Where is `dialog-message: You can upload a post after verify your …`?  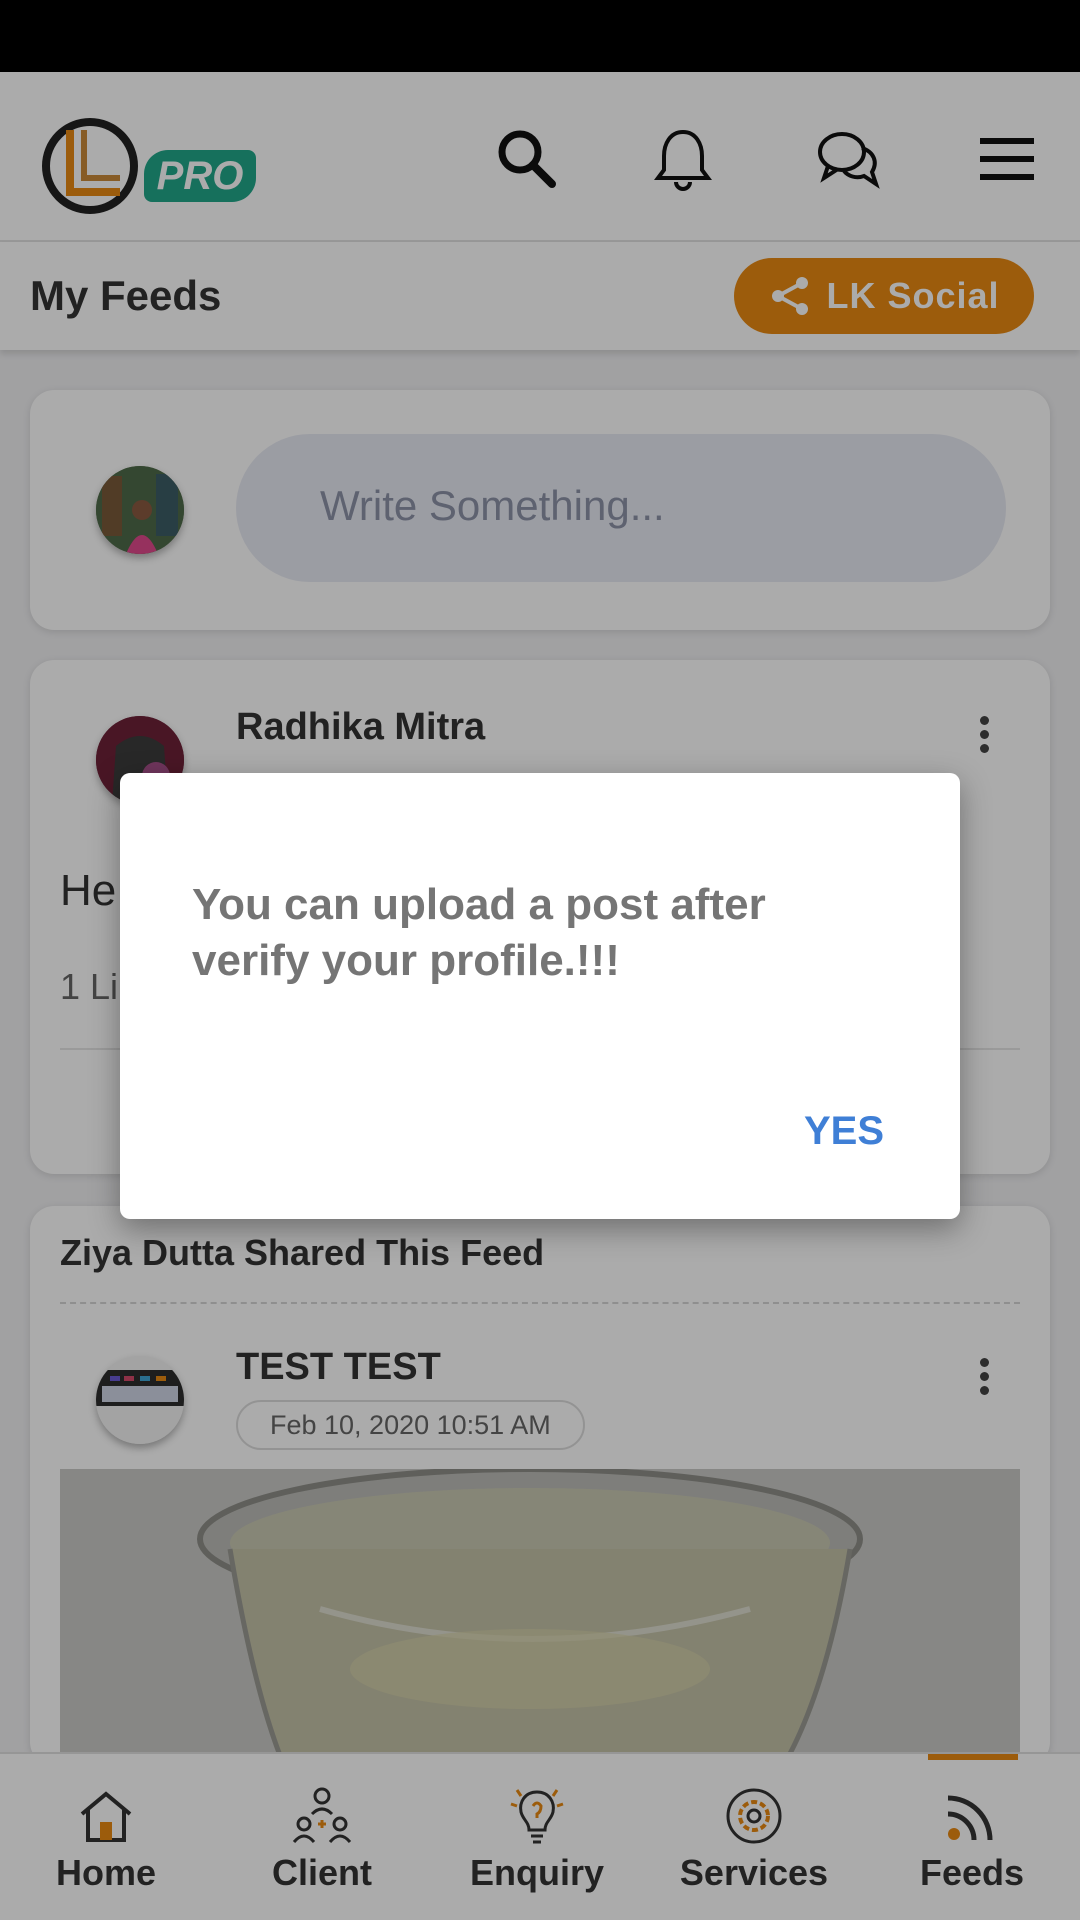
dialog-message: You can upload a post after verify your … is located at coordinates (479, 932).